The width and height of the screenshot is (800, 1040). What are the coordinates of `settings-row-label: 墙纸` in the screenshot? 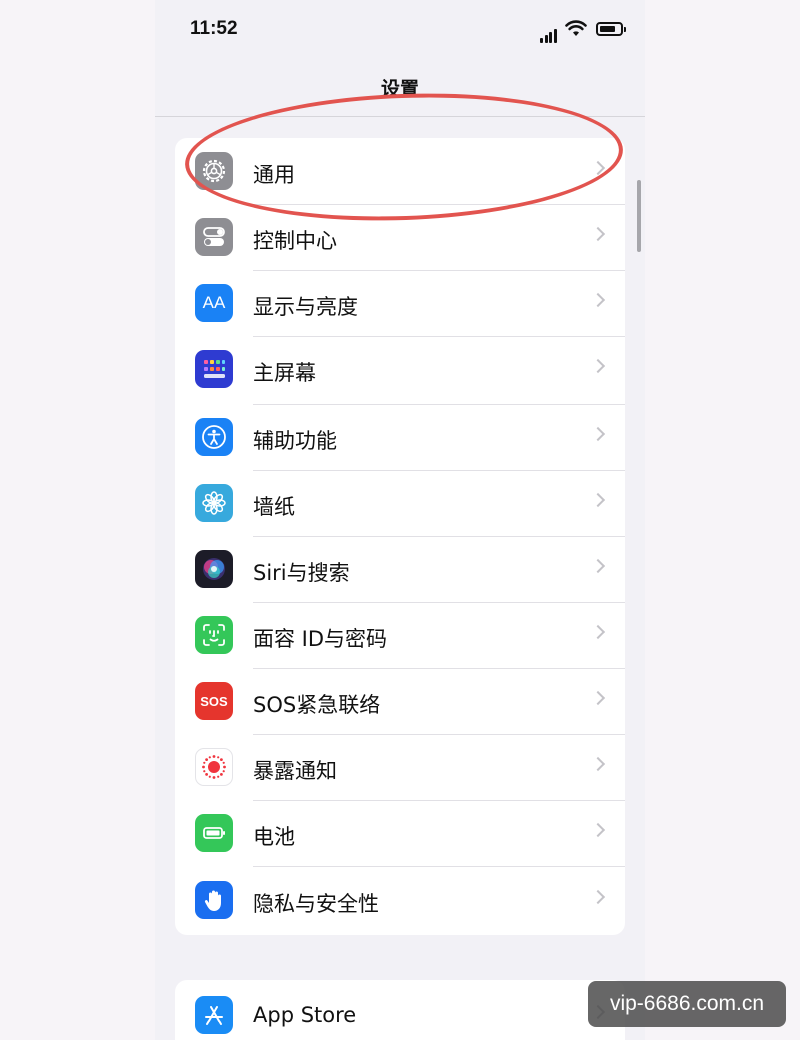 It's located at (274, 507).